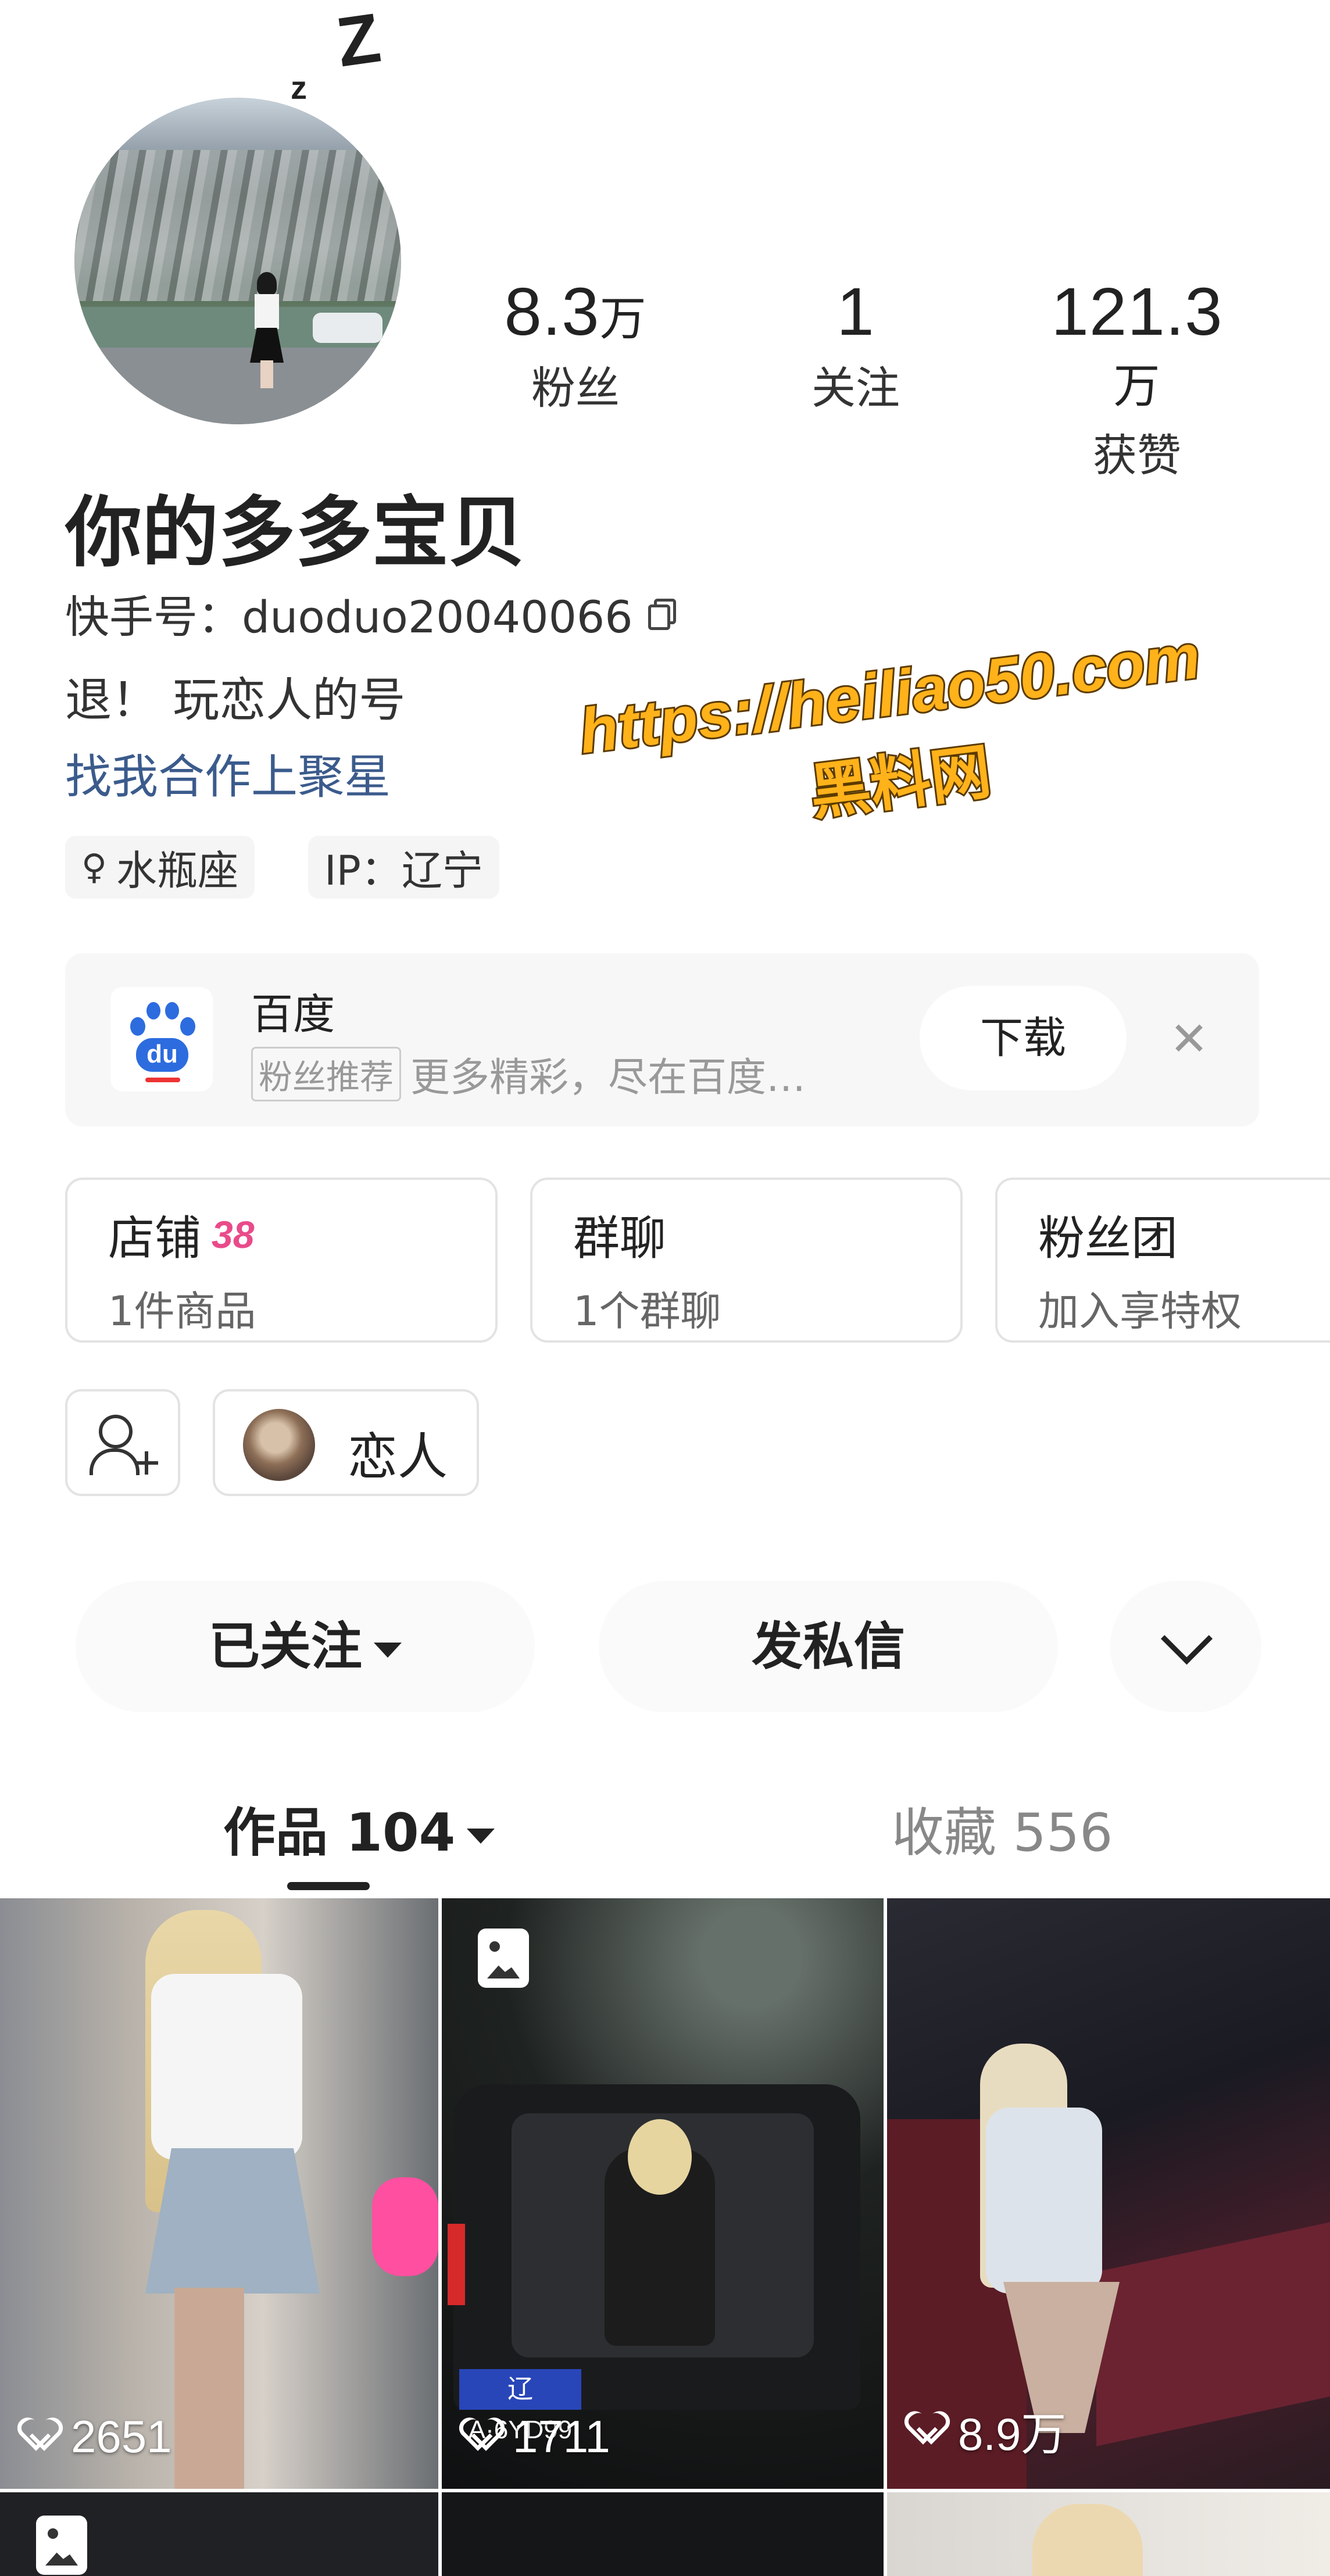 The height and width of the screenshot is (2576, 1330). Describe the element at coordinates (388, 1650) in the screenshot. I see `dropdown-icon` at that location.